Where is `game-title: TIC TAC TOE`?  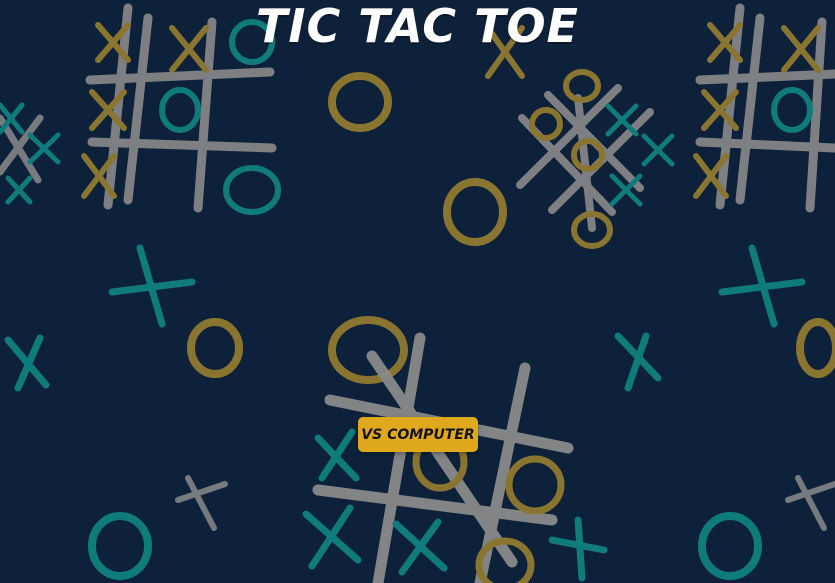 game-title: TIC TAC TOE is located at coordinates (417, 26).